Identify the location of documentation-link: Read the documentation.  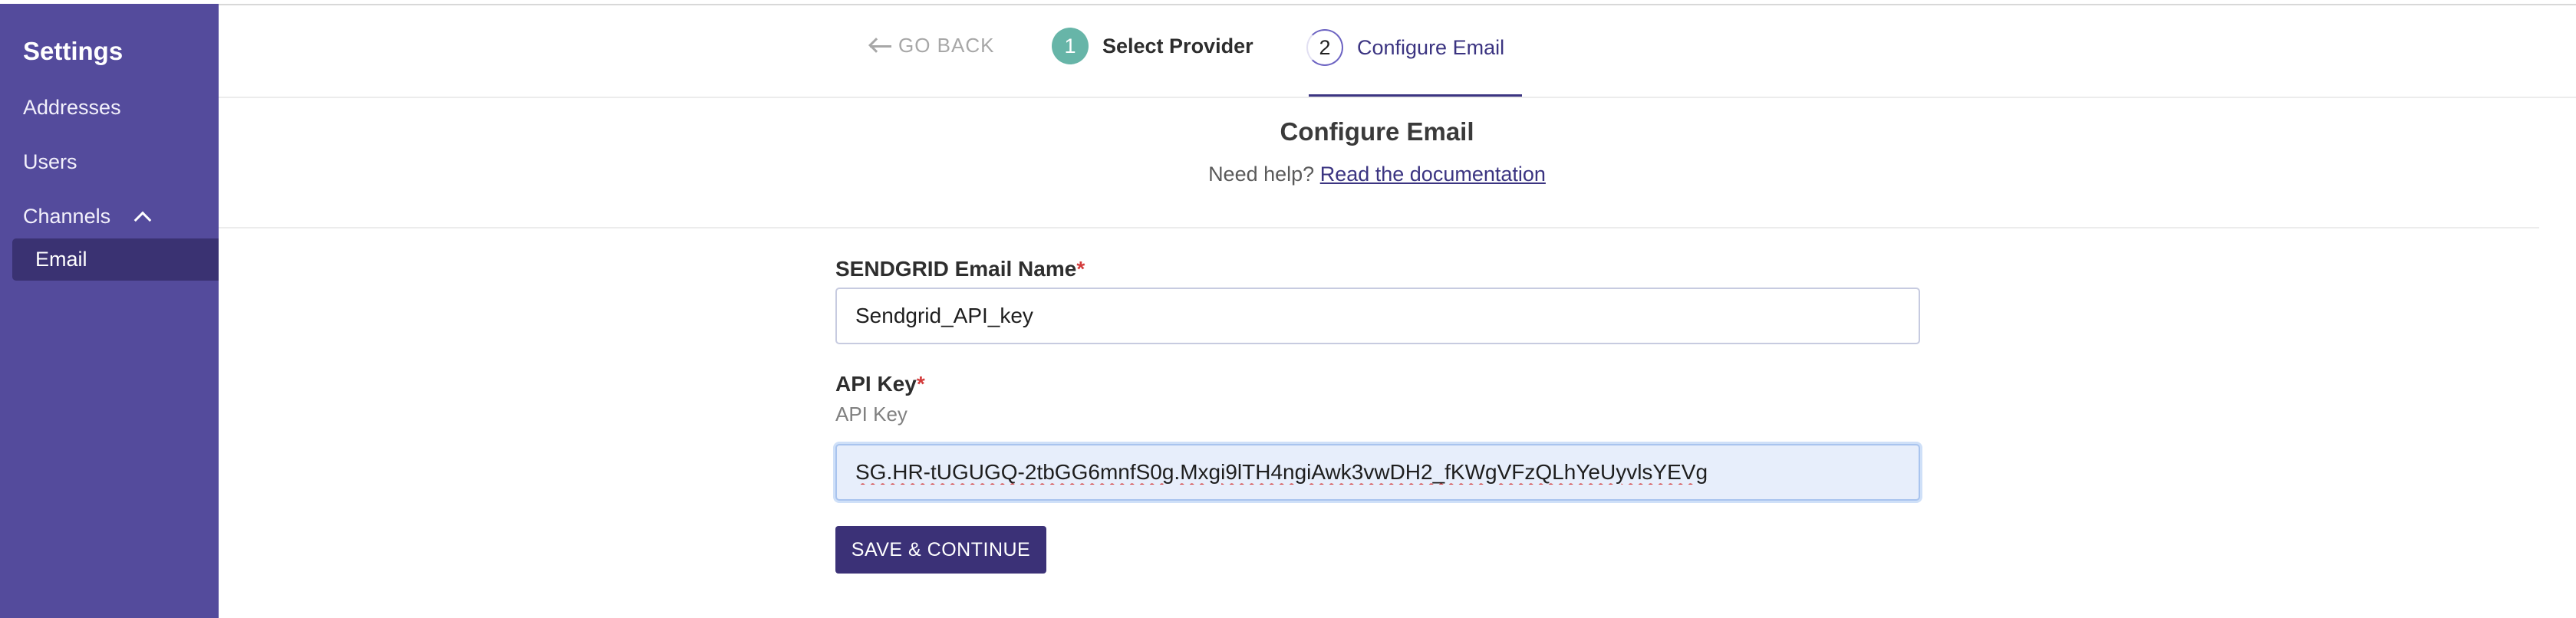
(1433, 174).